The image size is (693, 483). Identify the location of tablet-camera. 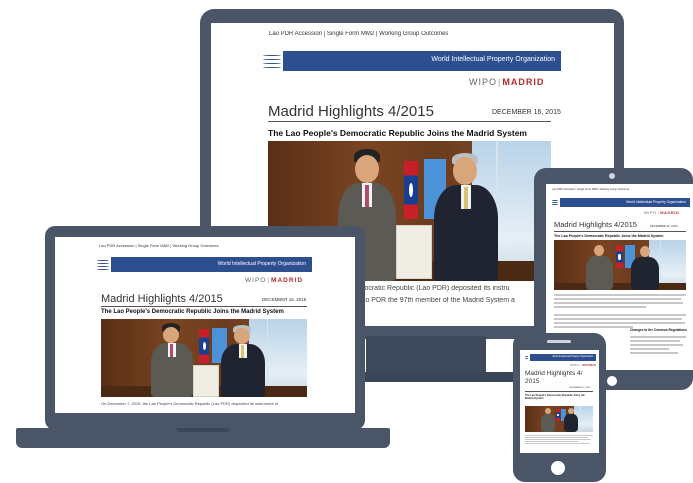
(612, 176).